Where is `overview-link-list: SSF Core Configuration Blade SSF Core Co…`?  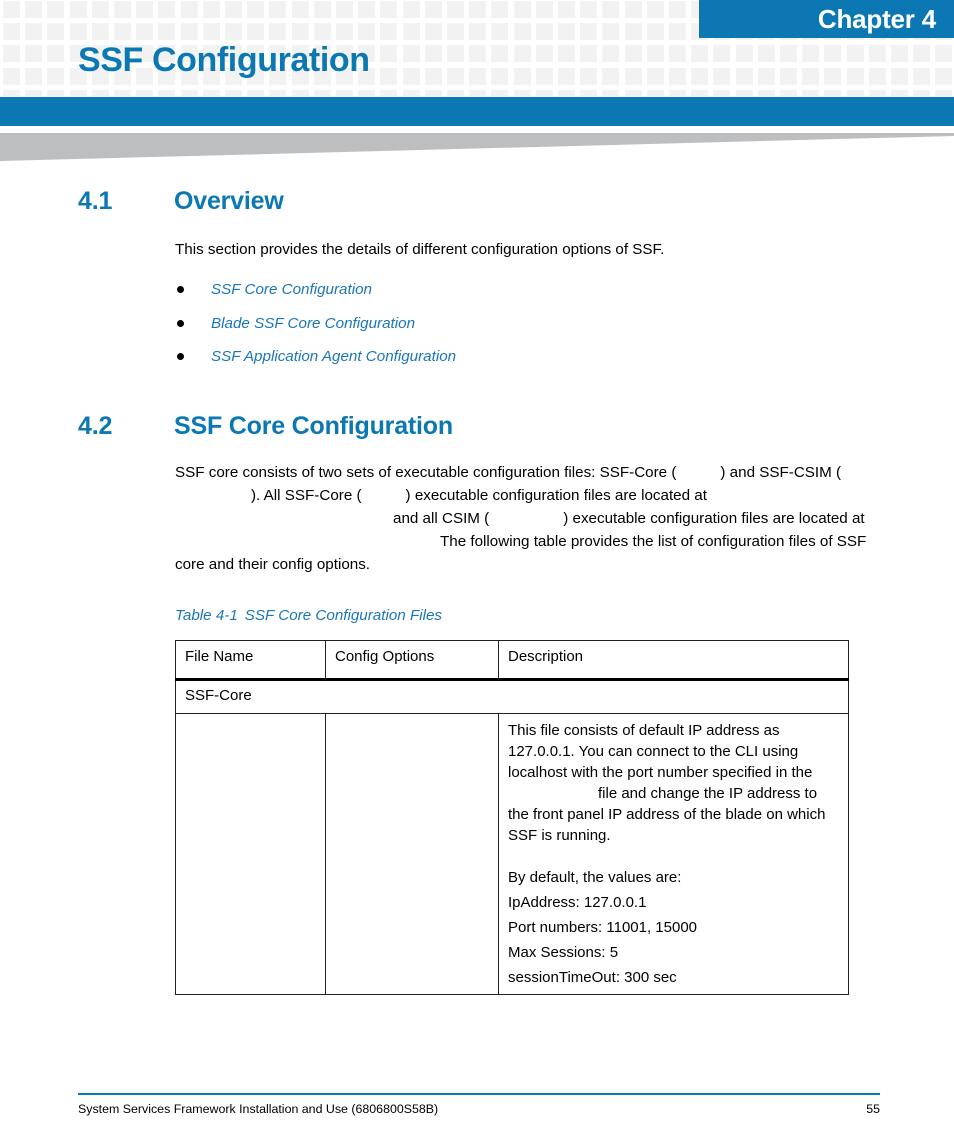 overview-link-list: SSF Core Configuration Blade SSF Core Co… is located at coordinates (477, 323).